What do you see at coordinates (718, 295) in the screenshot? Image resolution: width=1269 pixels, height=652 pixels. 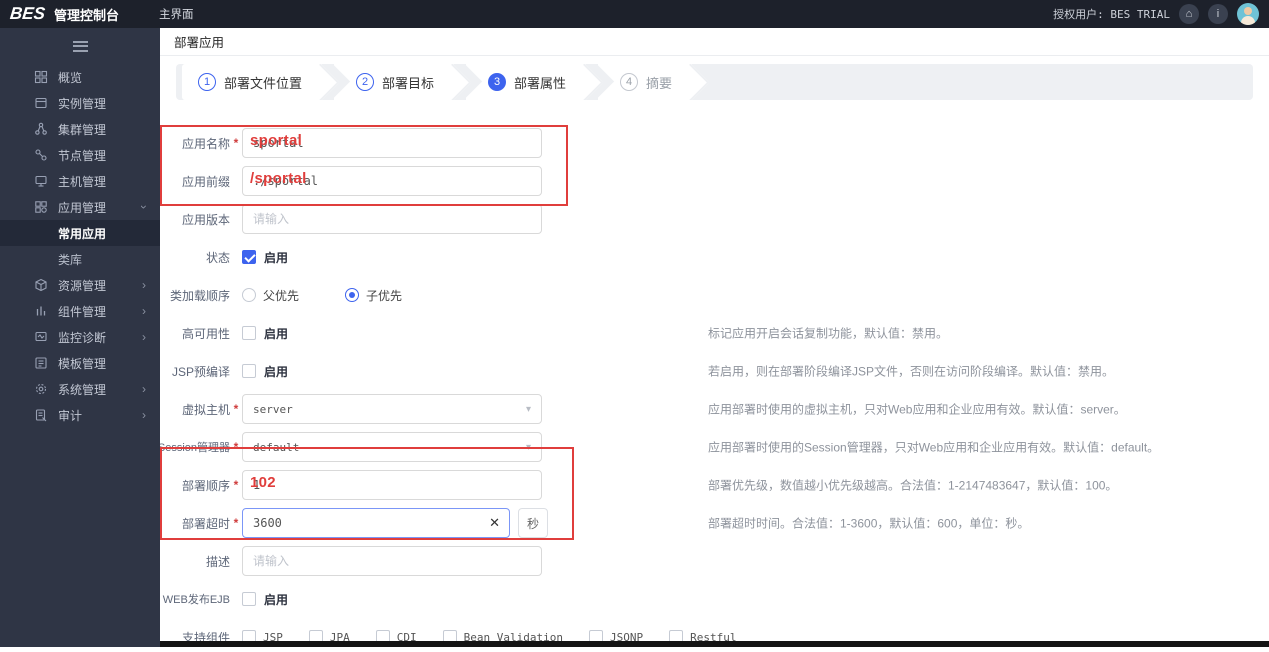 I see `form-row-classload-order: 类加载顺序 父优先 子优先` at bounding box center [718, 295].